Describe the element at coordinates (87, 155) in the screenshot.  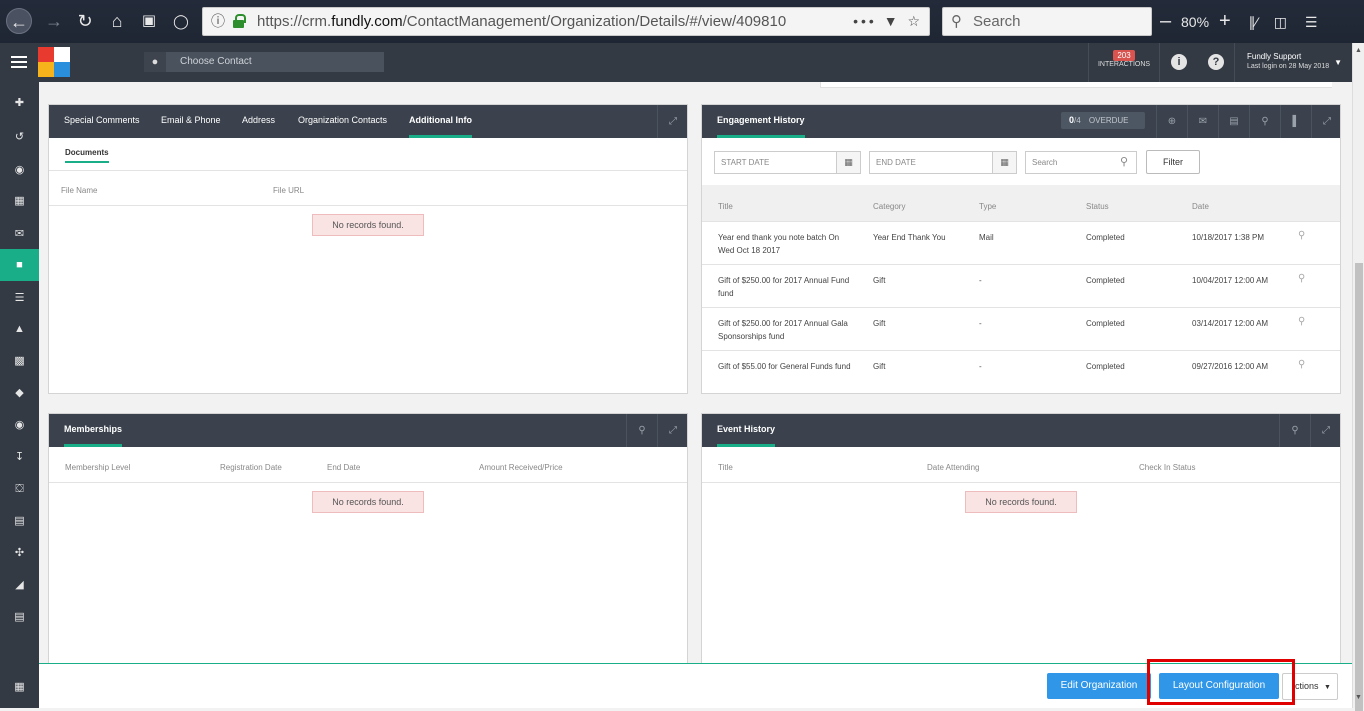
I see `subtab-documents: Documents` at that location.